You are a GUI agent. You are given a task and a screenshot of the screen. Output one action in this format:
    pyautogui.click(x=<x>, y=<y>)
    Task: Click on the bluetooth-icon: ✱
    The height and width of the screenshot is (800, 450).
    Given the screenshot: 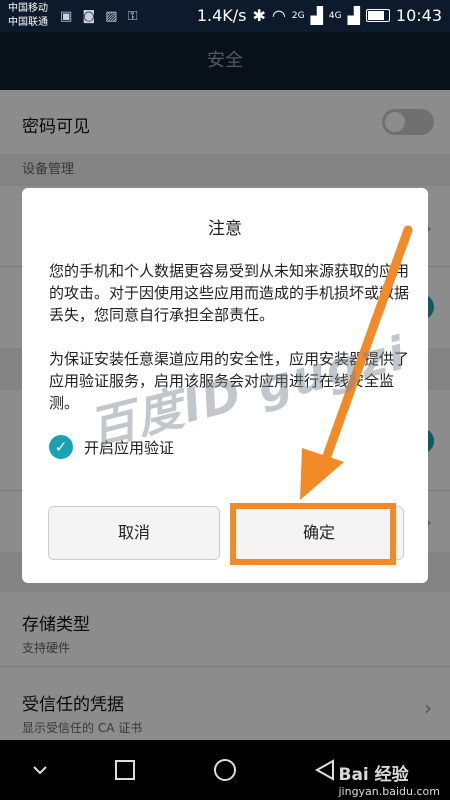 What is the action you would take?
    pyautogui.click(x=259, y=15)
    